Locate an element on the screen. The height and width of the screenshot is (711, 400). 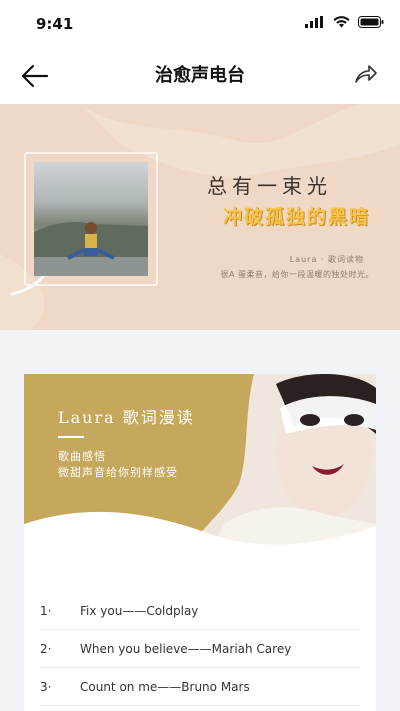
status-bar: 9:41 is located at coordinates (200, 24).